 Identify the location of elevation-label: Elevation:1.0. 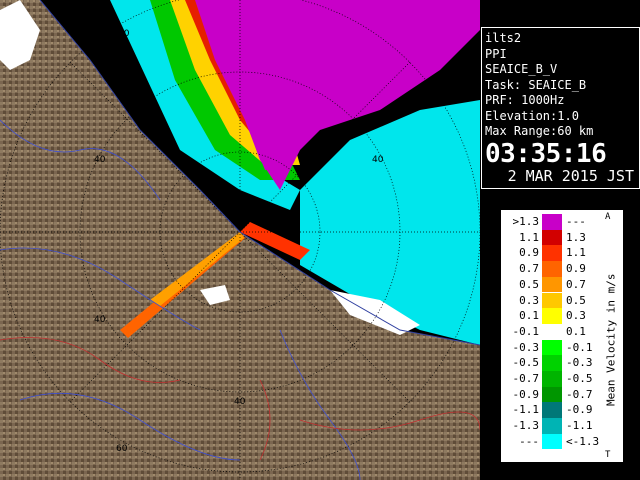
(532, 115).